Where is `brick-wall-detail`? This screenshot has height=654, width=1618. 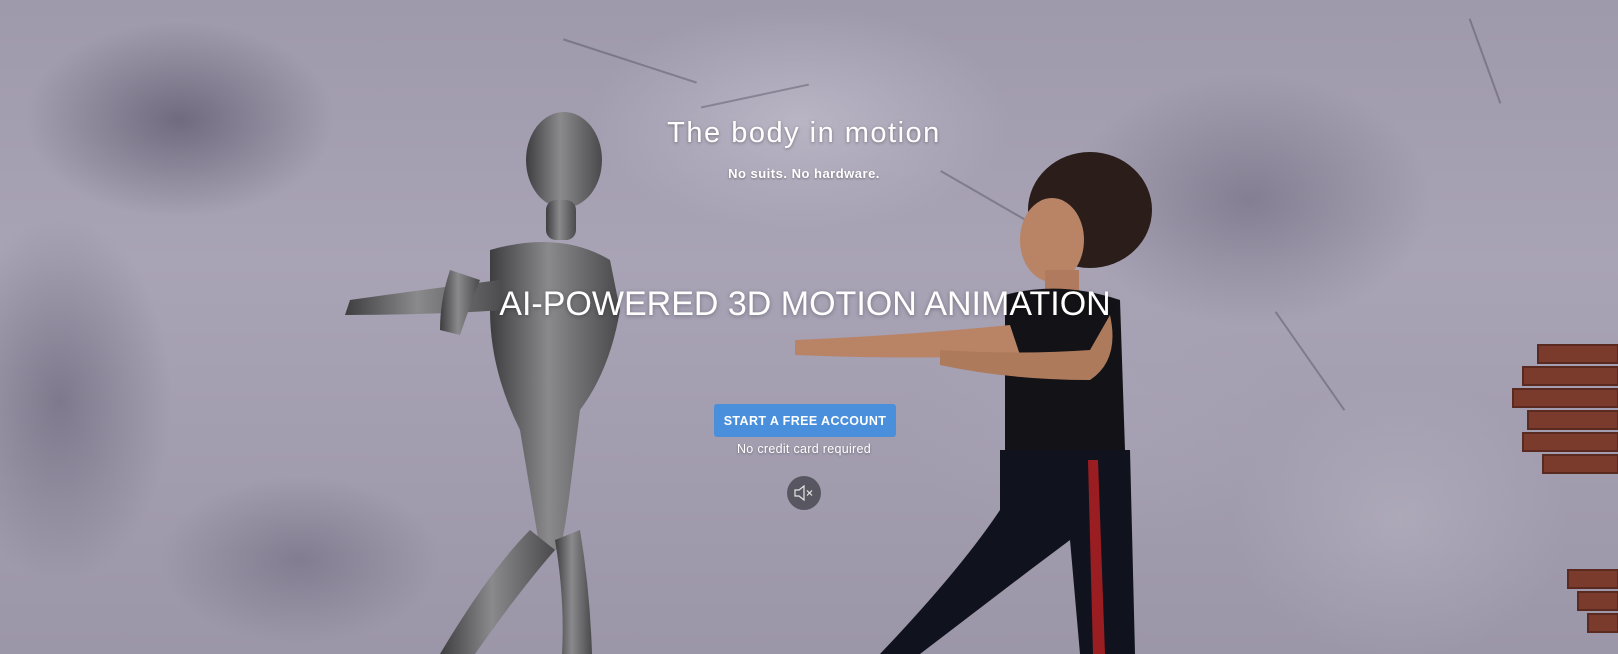
brick-wall-detail is located at coordinates (1565, 488).